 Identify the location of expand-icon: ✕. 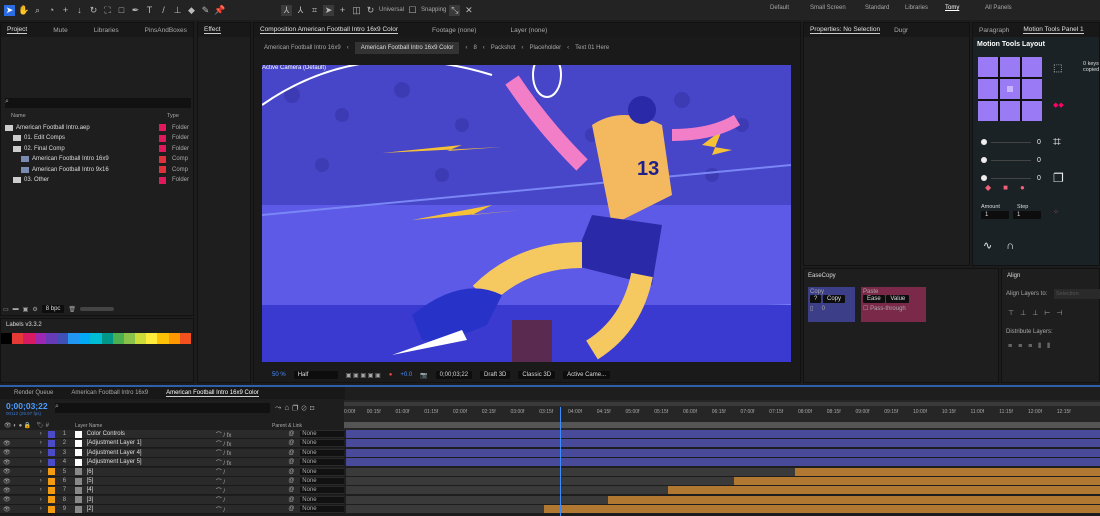
(468, 10).